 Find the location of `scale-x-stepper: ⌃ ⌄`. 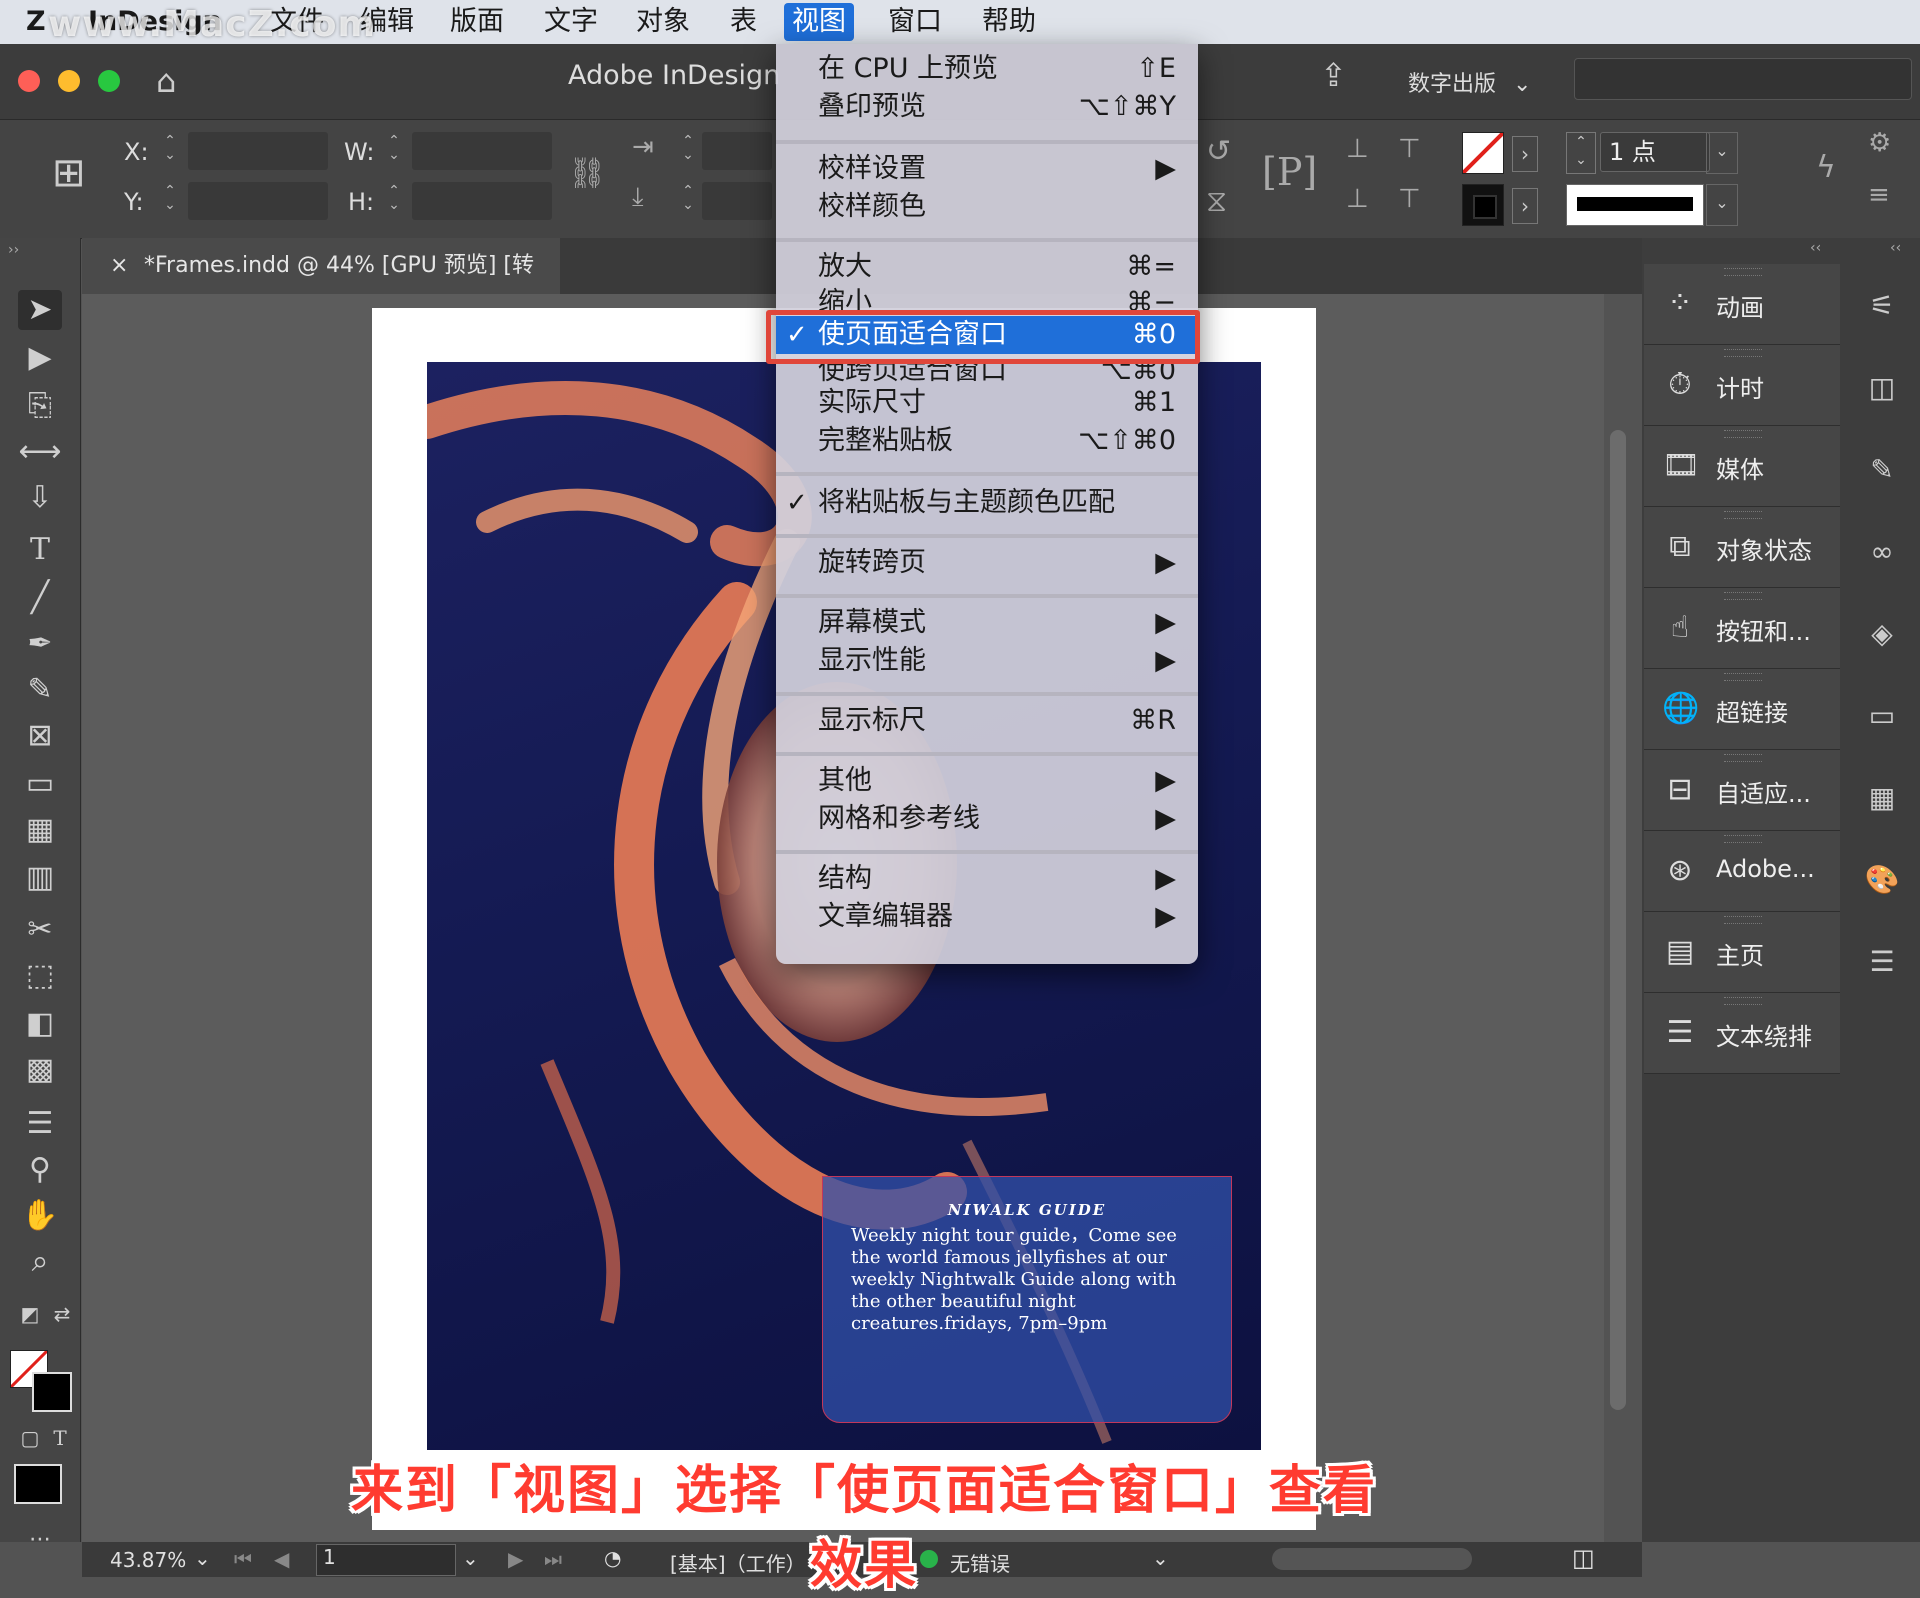

scale-x-stepper: ⌃ ⌄ is located at coordinates (688, 148).